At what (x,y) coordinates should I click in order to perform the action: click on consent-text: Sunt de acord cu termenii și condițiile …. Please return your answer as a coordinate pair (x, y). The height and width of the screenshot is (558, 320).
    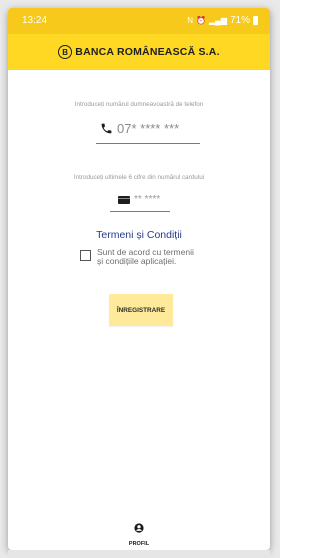
    Looking at the image, I should click on (145, 257).